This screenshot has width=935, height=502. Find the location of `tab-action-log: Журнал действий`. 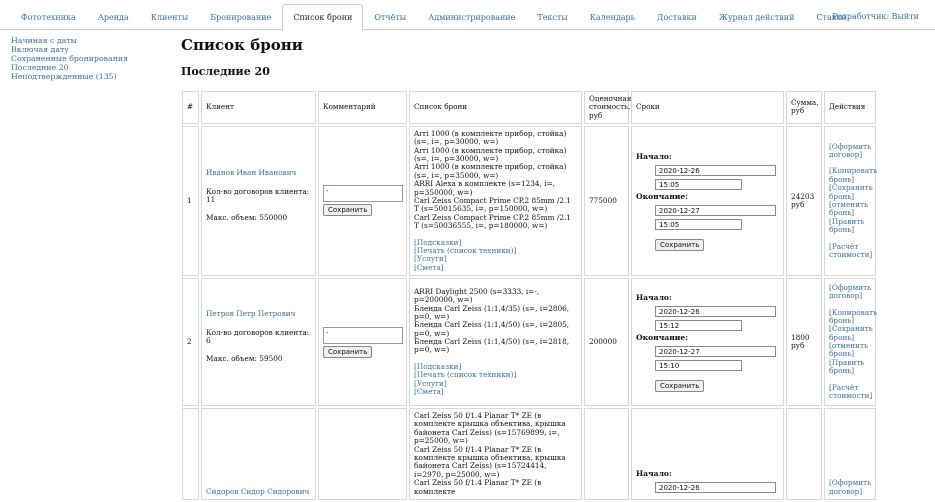

tab-action-log: Журнал действий is located at coordinates (757, 17).